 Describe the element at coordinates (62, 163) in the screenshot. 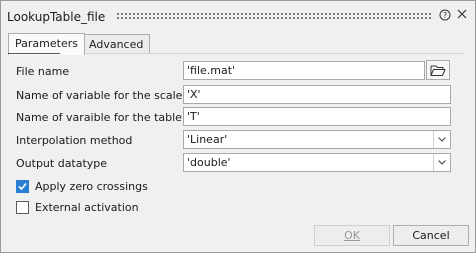

I see `datatype-label: Output datatype` at that location.